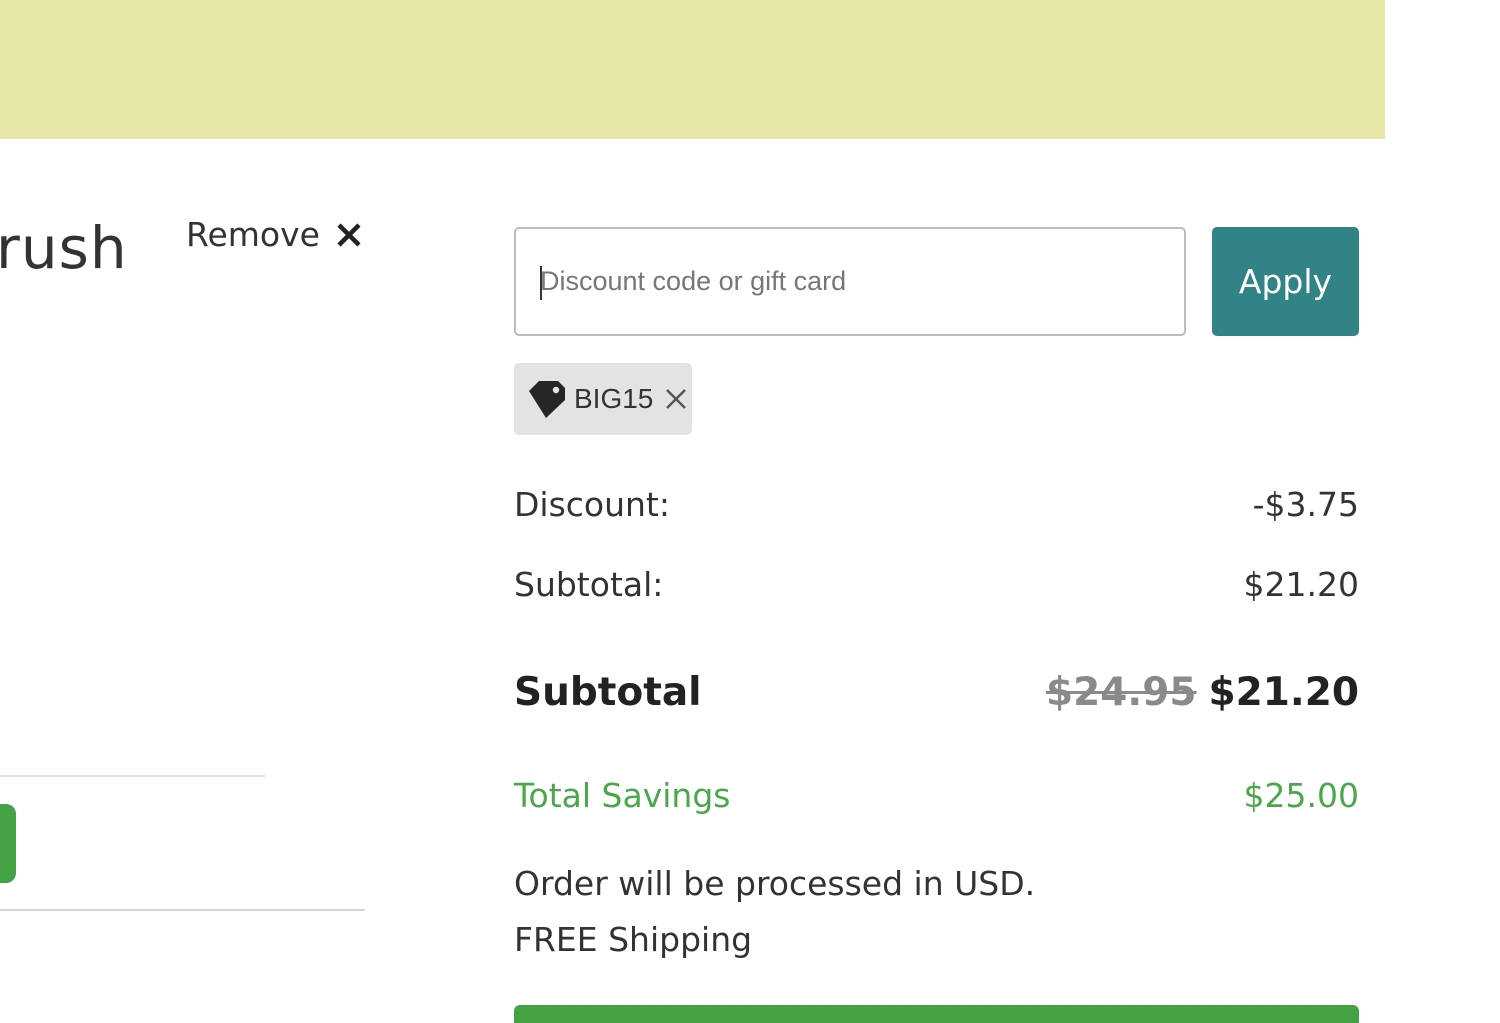 The height and width of the screenshot is (1023, 1500). What do you see at coordinates (253, 234) in the screenshot?
I see `remove-label: Remove` at bounding box center [253, 234].